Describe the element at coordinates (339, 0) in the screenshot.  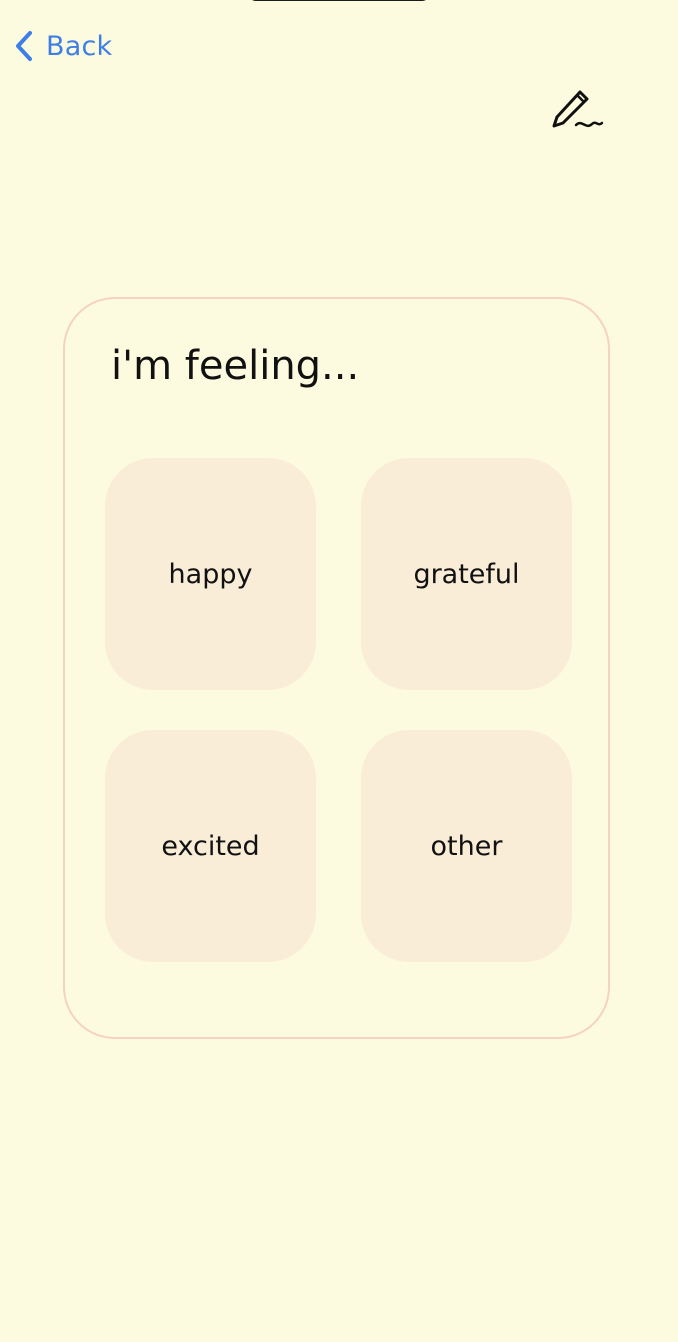
I see `device-notch` at that location.